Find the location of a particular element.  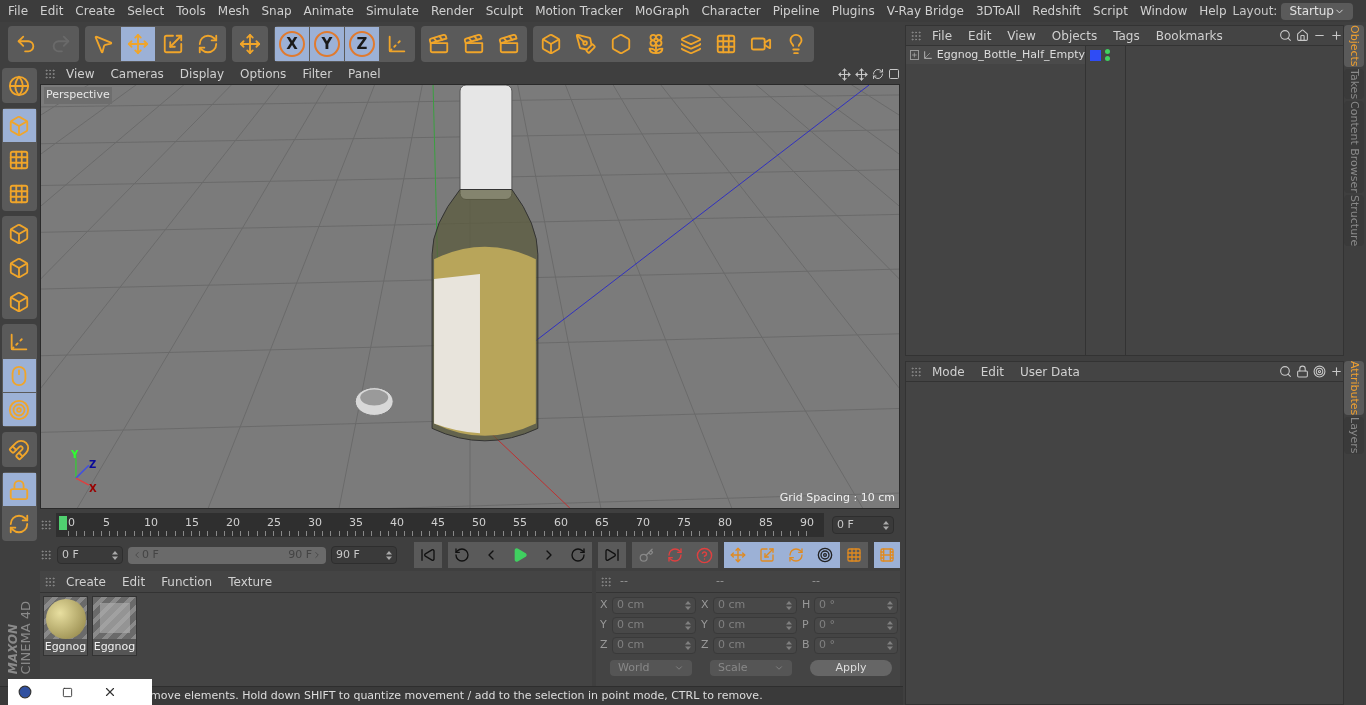

end-frame-field: 90 F is located at coordinates (364, 555).